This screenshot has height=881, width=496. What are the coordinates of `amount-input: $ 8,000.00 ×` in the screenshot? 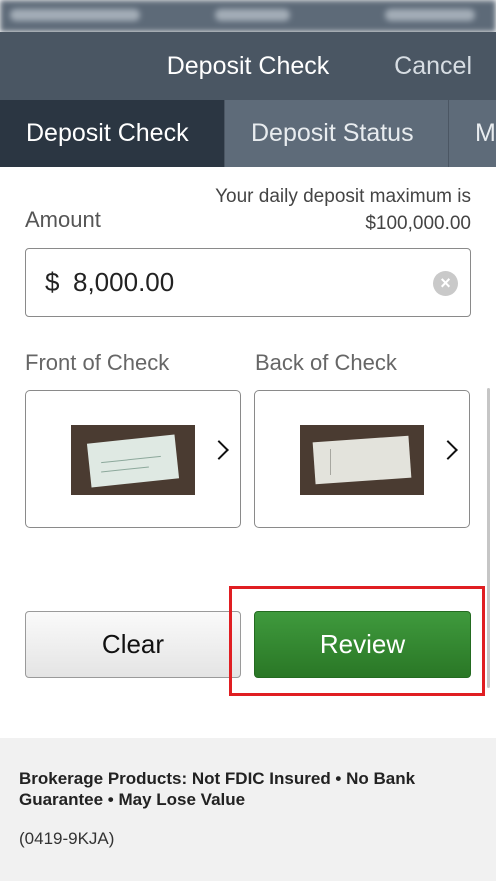 It's located at (248, 282).